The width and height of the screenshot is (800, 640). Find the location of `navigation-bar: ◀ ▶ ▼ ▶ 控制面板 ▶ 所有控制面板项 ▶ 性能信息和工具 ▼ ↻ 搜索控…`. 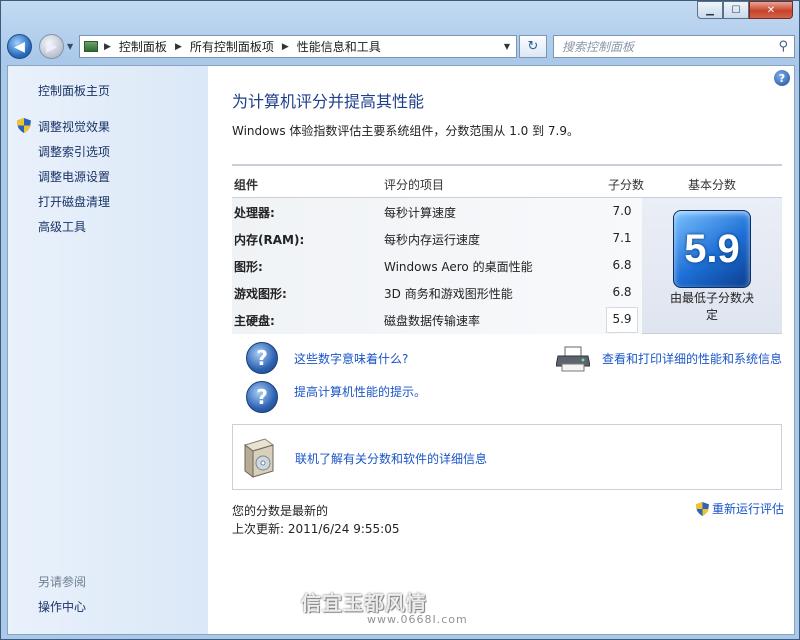

navigation-bar: ◀ ▶ ▼ ▶ 控制面板 ▶ 所有控制面板项 ▶ 性能信息和工具 ▼ ↻ 搜索控… is located at coordinates (401, 46).